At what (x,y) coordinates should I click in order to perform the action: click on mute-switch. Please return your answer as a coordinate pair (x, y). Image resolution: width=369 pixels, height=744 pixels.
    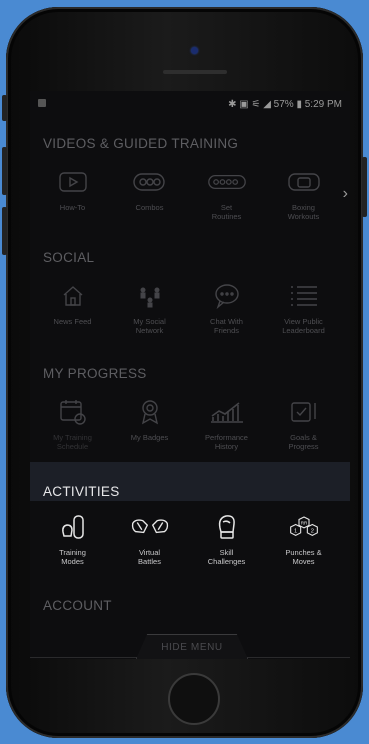
    Looking at the image, I should click on (4, 108).